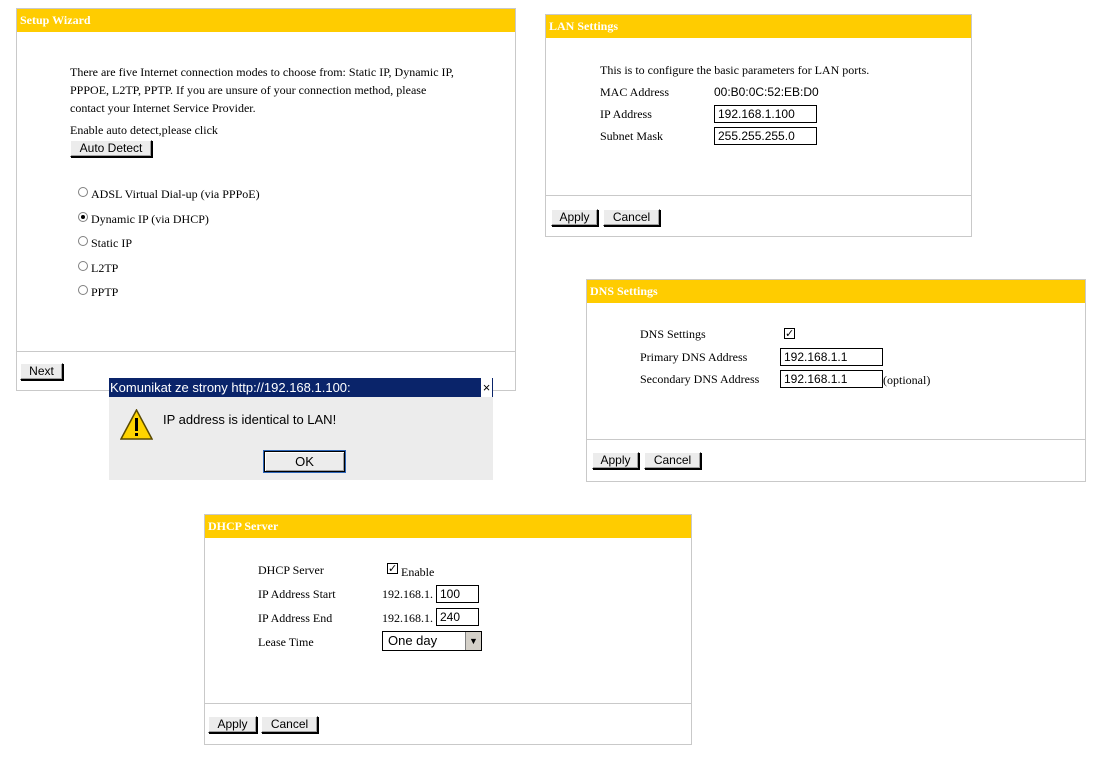  Describe the element at coordinates (41, 371) in the screenshot. I see `next-button: Next` at that location.